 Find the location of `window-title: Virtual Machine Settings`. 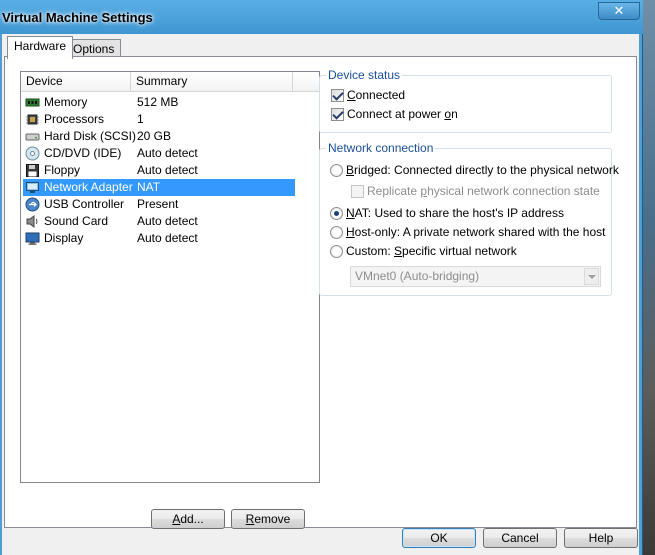

window-title: Virtual Machine Settings is located at coordinates (77, 17).